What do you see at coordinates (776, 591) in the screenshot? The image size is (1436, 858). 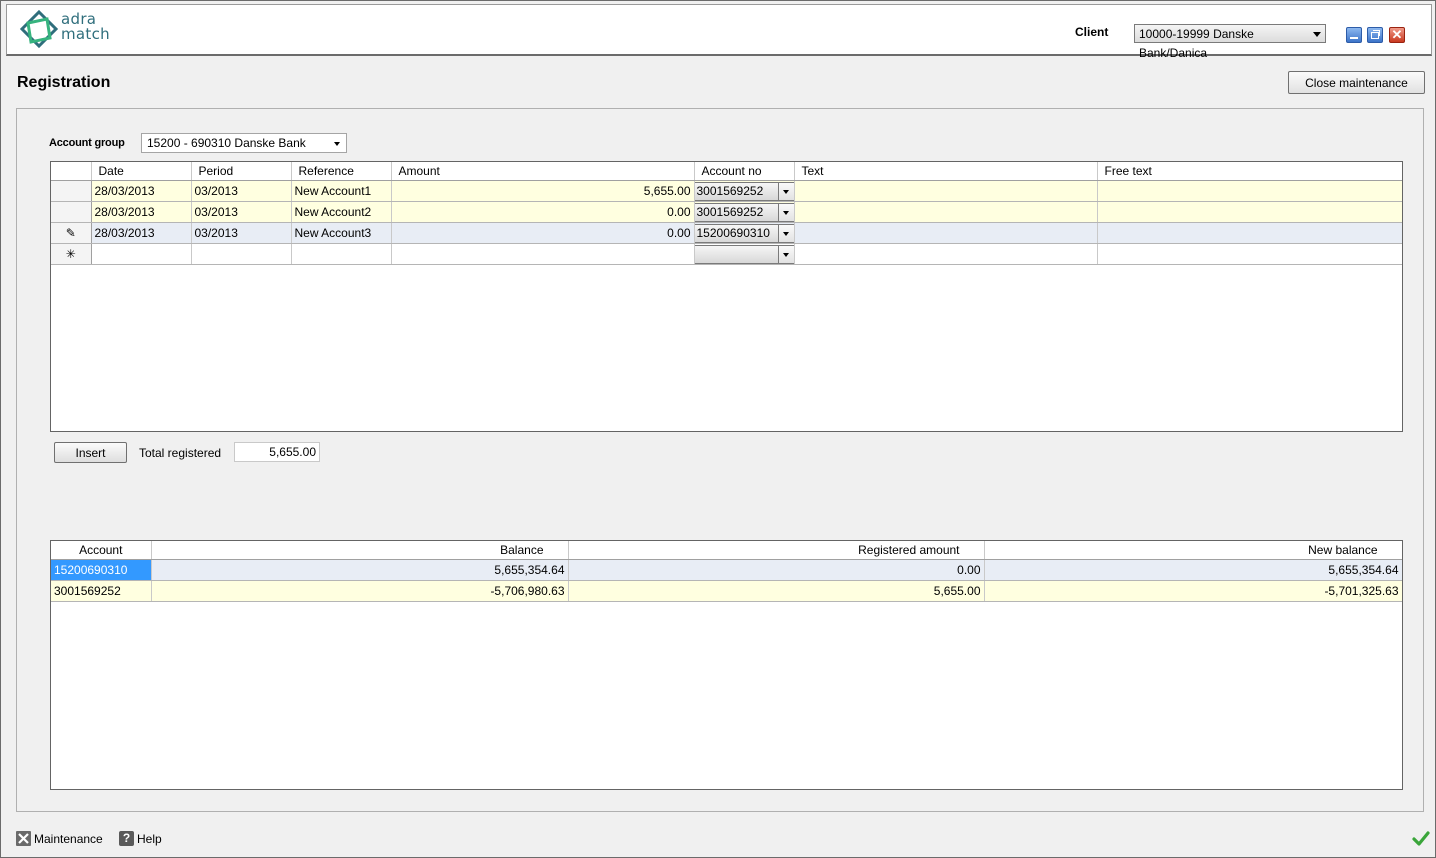 I see `cell-registered-amount: 5,655.00` at bounding box center [776, 591].